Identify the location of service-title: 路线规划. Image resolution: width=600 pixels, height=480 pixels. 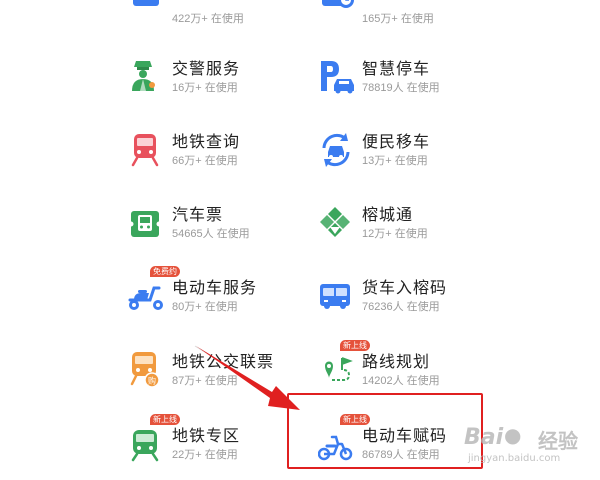
(396, 362).